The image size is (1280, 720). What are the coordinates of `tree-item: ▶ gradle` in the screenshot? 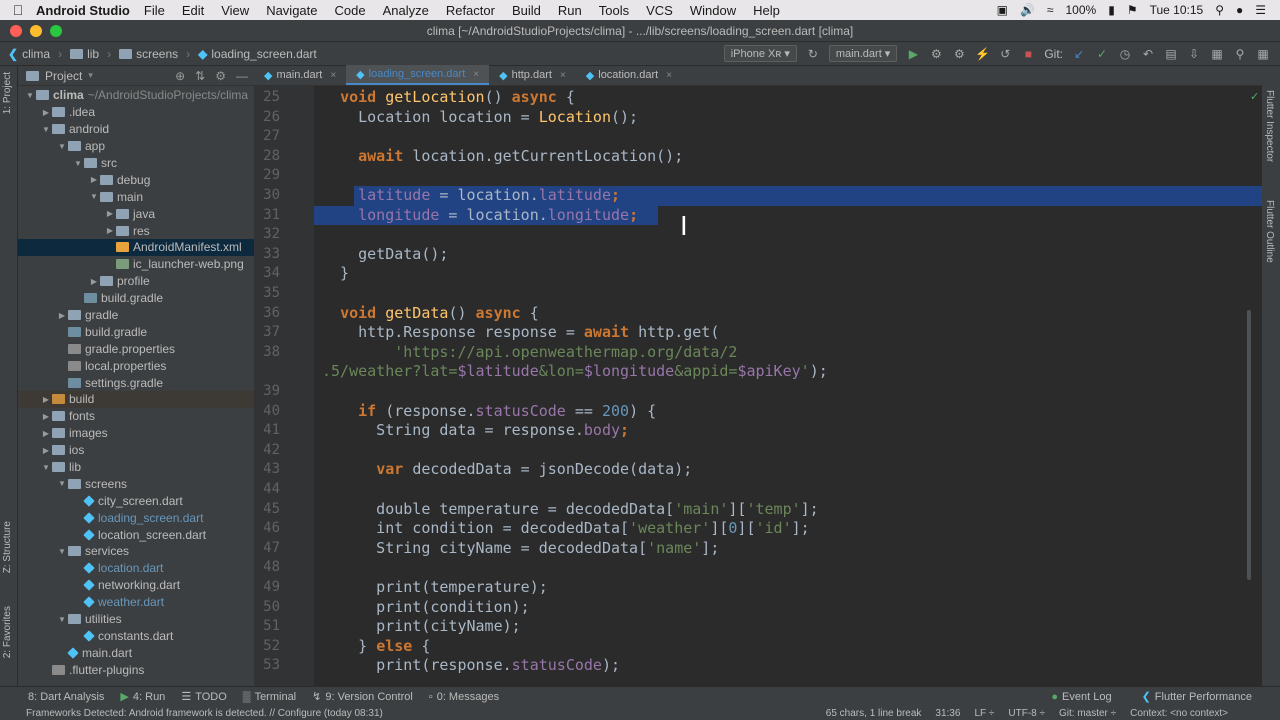 It's located at (136, 315).